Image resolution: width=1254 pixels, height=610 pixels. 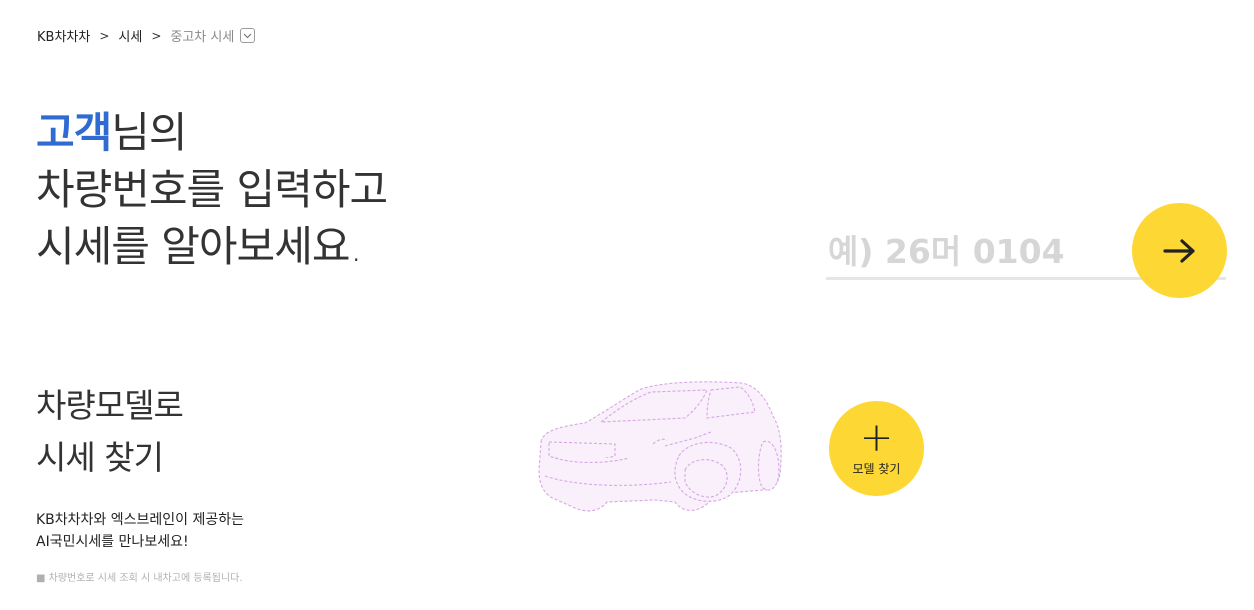 I want to click on model-search-button-label: 모델 찾기, so click(x=876, y=469).